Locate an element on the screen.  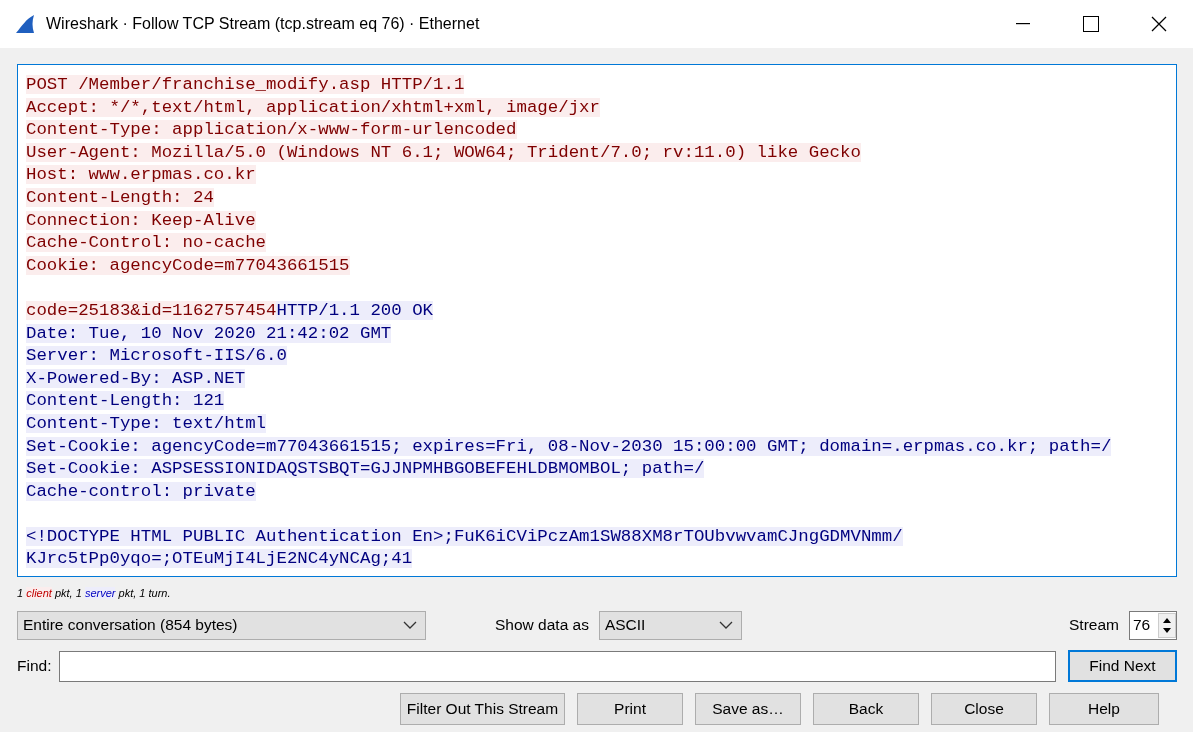
stream-summary: 1 client pkt, 1 server pkt, 1 turn. is located at coordinates (94, 594).